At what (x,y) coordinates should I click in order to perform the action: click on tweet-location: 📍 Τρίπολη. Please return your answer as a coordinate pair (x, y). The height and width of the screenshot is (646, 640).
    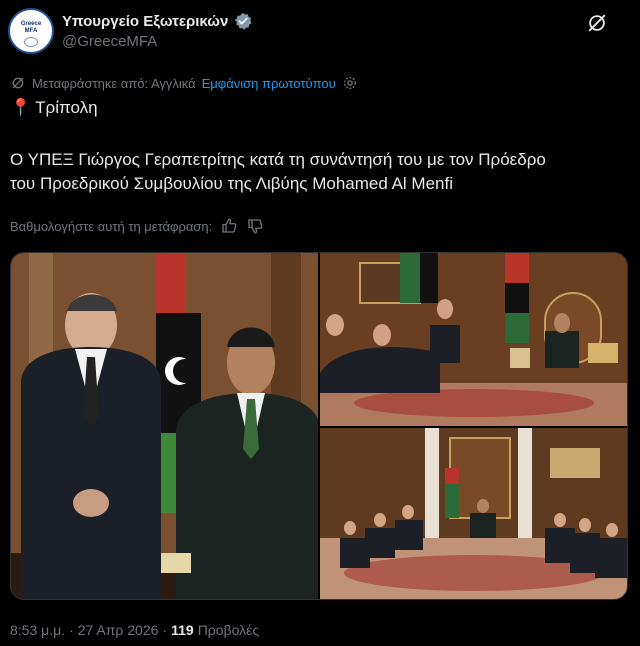
    Looking at the image, I should click on (54, 108).